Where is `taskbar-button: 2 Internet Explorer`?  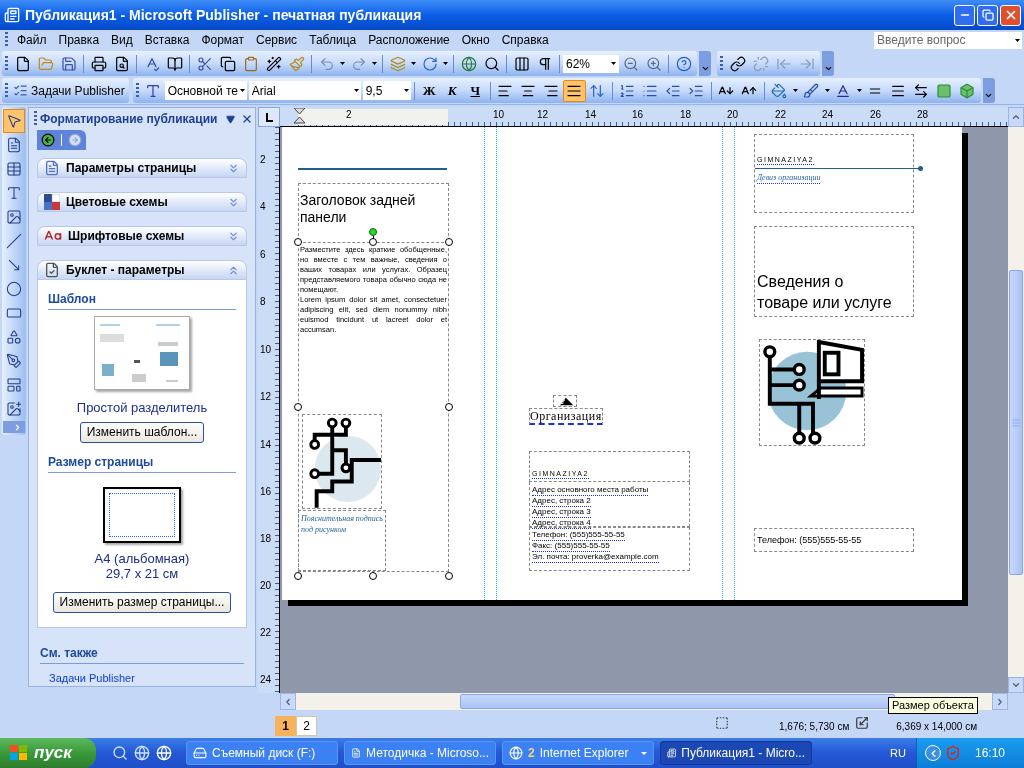
taskbar-button: 2 Internet Explorer is located at coordinates (578, 753).